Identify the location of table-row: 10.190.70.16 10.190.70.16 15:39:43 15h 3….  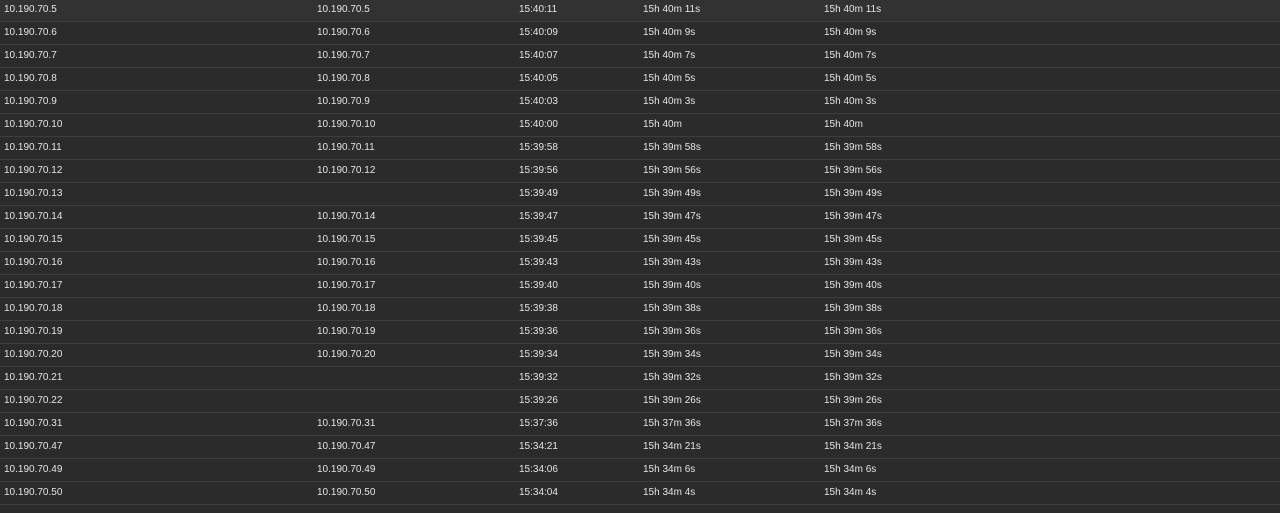
(640, 263).